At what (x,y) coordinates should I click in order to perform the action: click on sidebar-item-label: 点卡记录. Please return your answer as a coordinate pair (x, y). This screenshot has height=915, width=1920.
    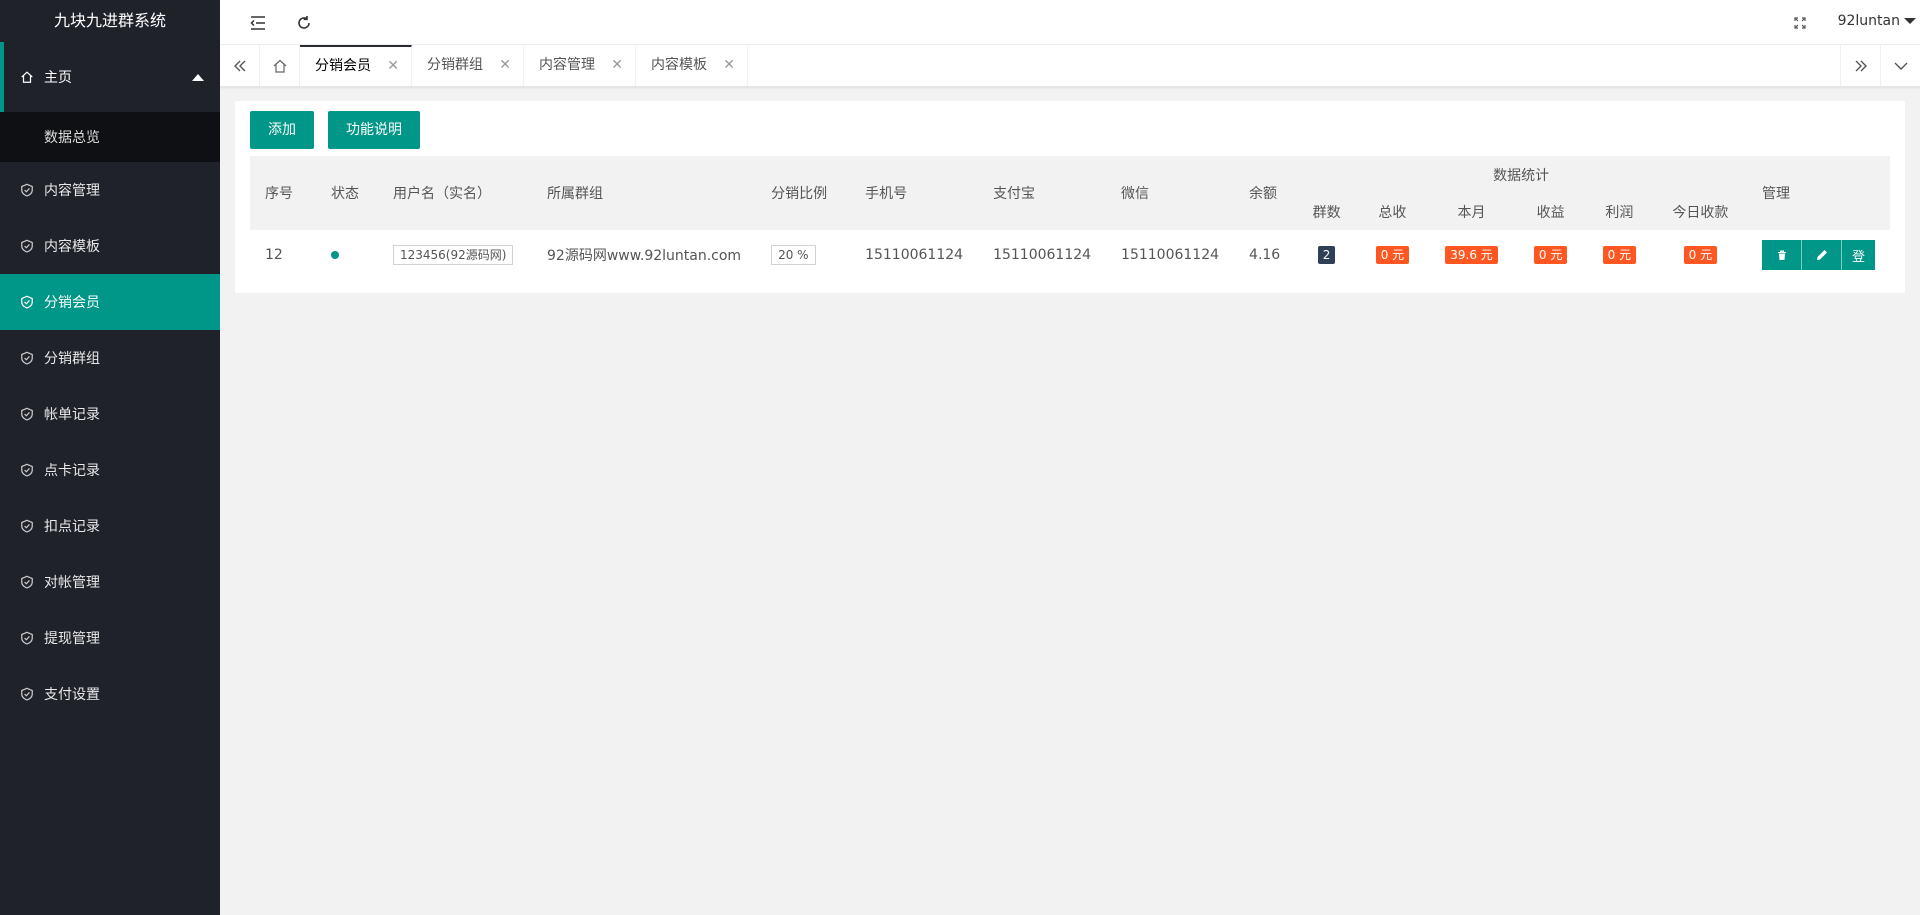
    Looking at the image, I should click on (72, 471).